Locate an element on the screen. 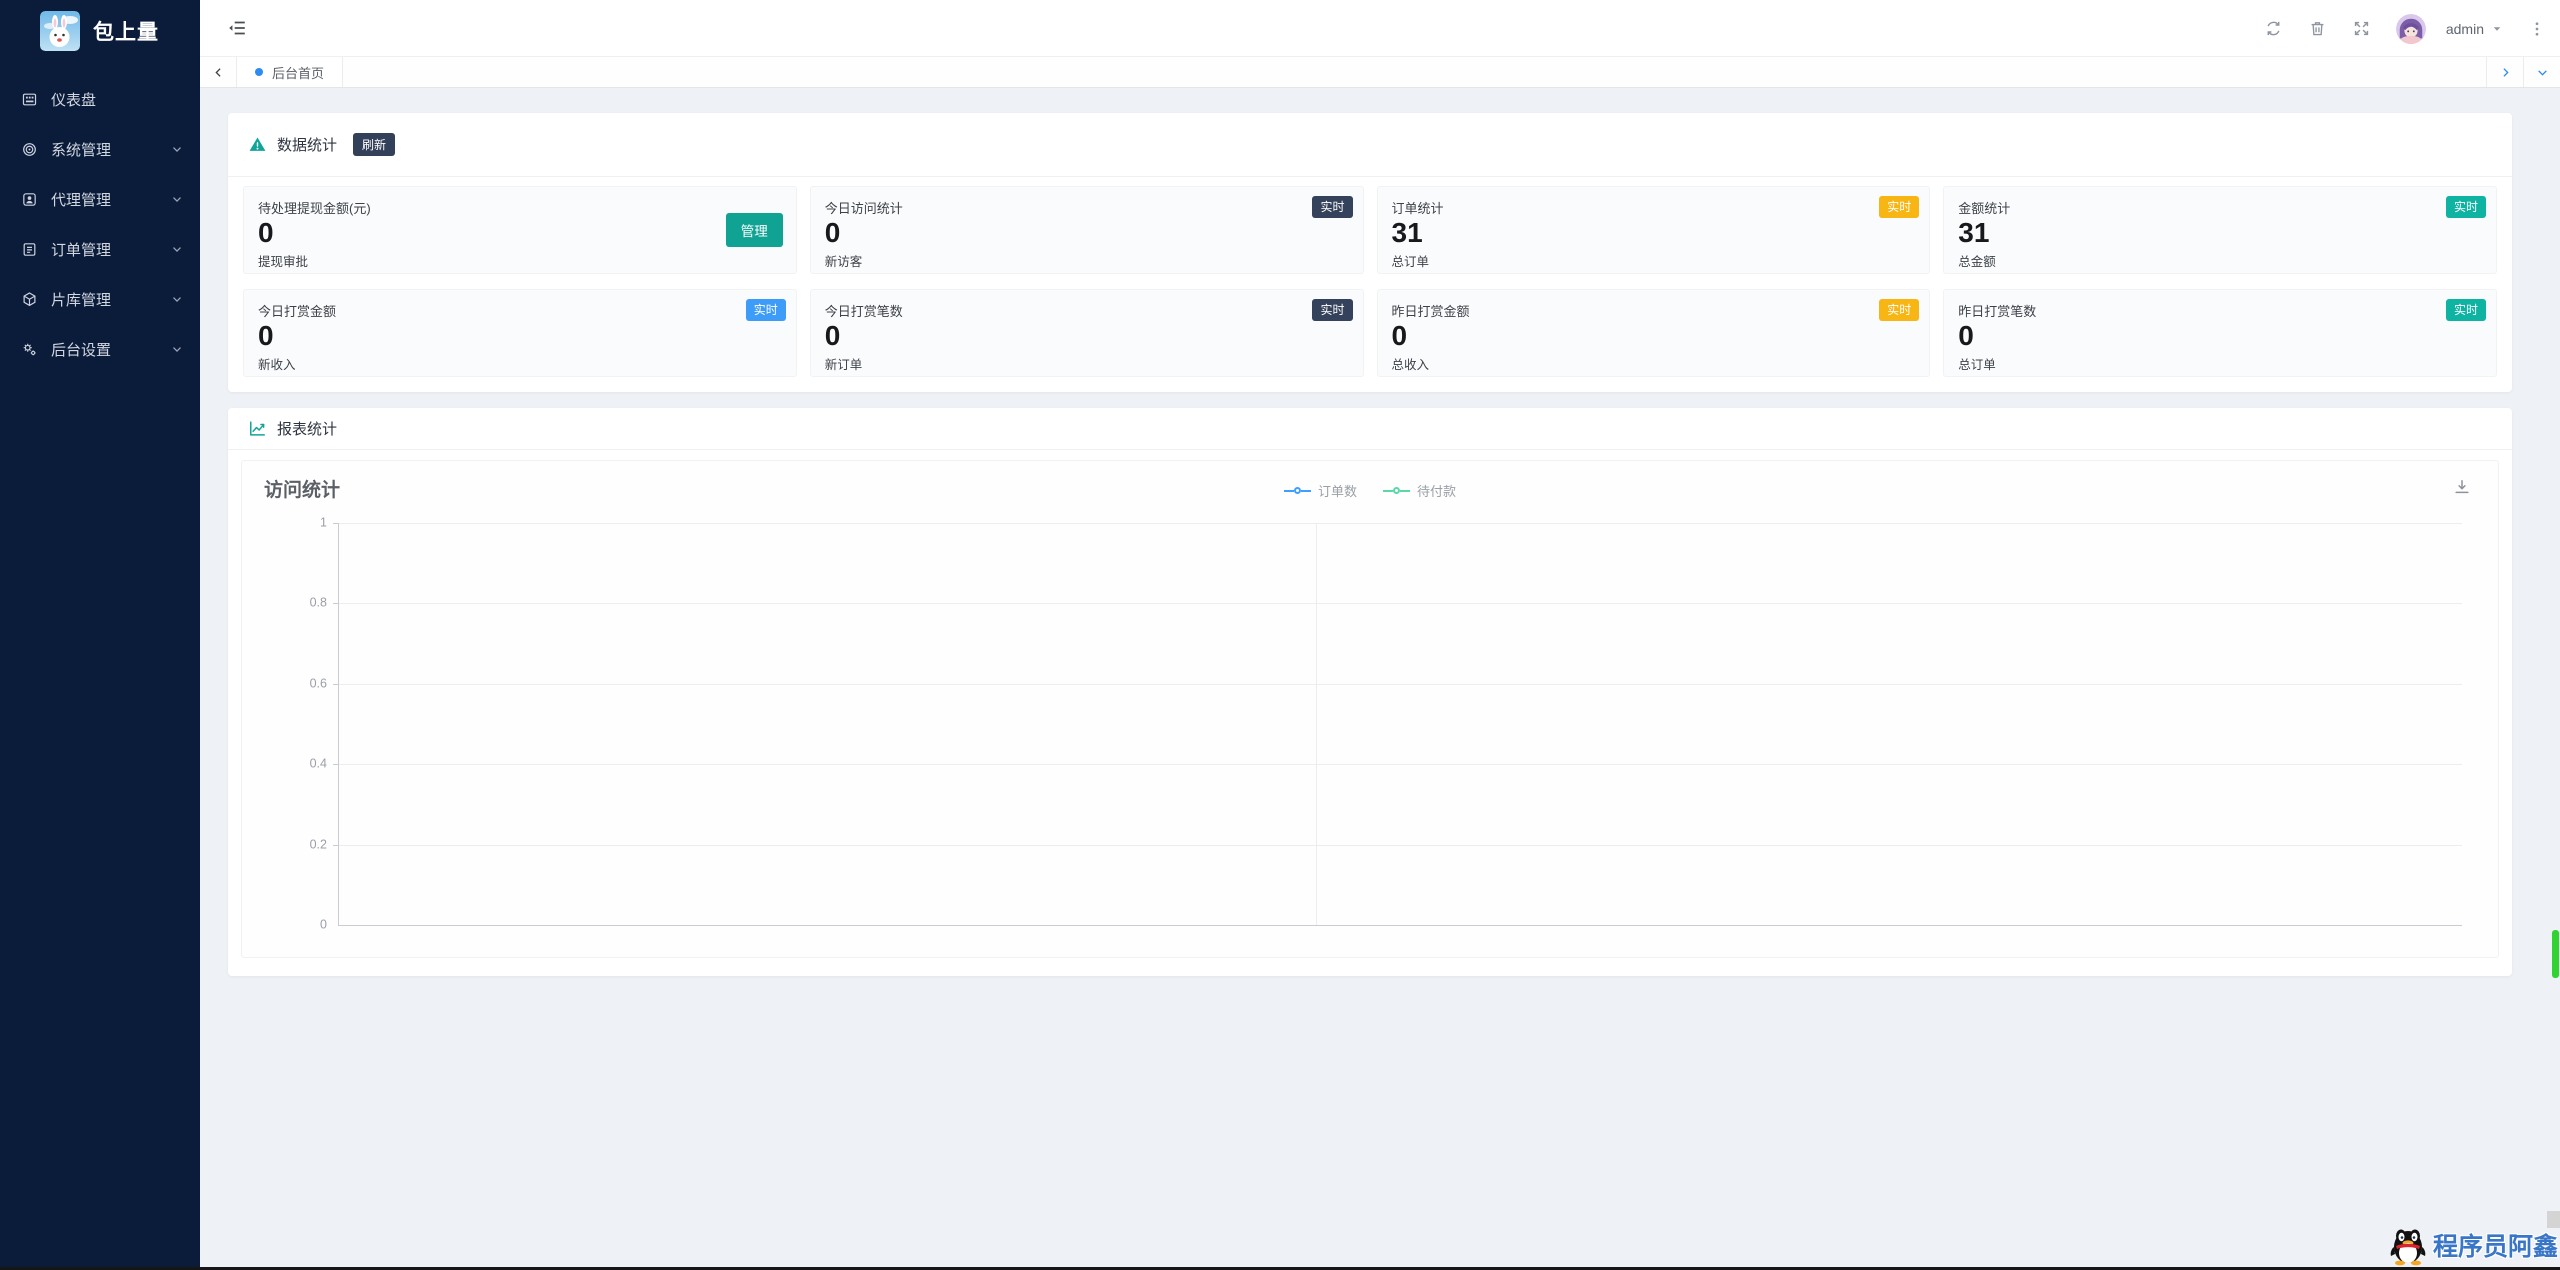 This screenshot has height=1270, width=2560. stat-card-subtitle: 总订单 is located at coordinates (1410, 262).